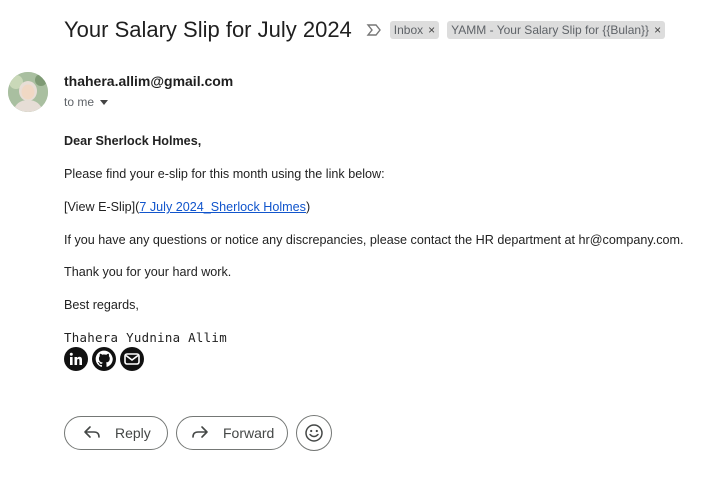  I want to click on linkedin-icon, so click(76, 359).